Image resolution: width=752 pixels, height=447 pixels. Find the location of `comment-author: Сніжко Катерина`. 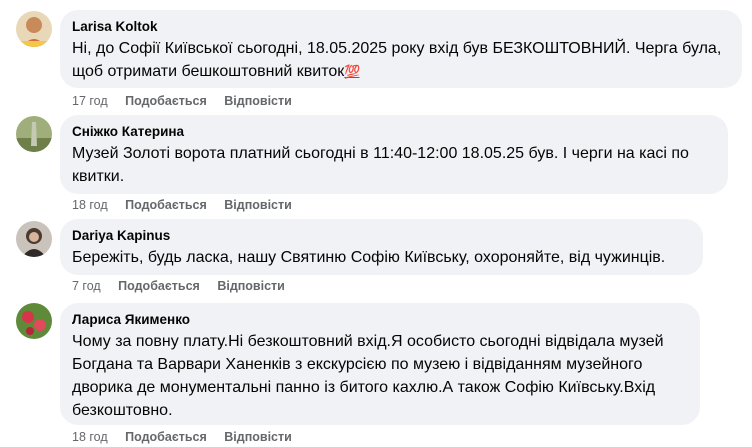

comment-author: Сніжко Катерина is located at coordinates (394, 131).